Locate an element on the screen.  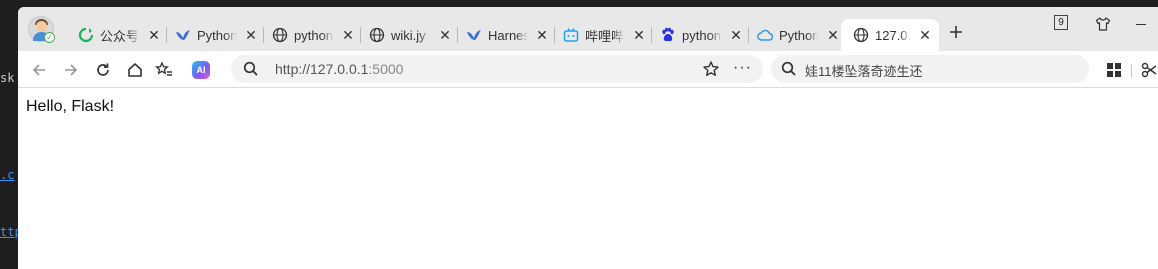
favorites-list-icon is located at coordinates (164, 70).